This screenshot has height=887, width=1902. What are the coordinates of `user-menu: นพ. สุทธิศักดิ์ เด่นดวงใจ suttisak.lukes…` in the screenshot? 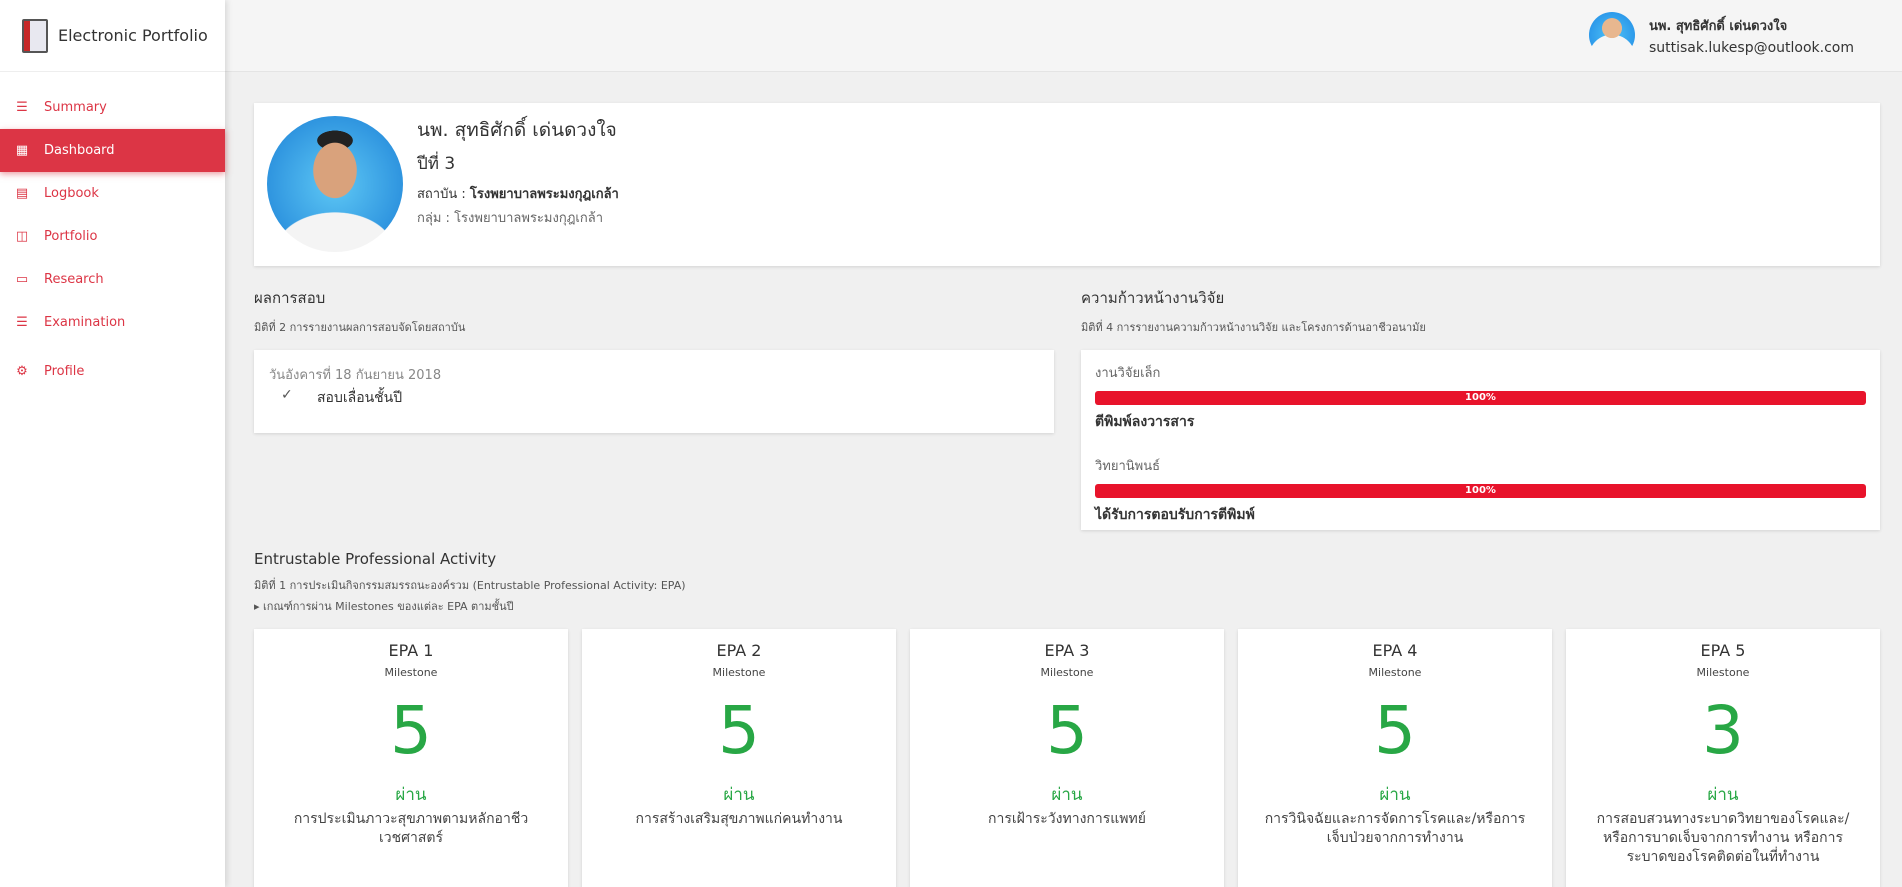 It's located at (1721, 35).